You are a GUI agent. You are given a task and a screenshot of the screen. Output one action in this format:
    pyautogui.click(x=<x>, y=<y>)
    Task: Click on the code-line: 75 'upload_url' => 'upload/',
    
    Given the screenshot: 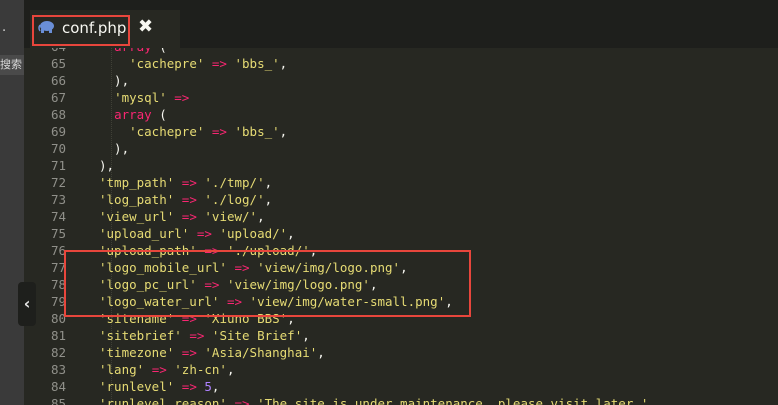 What is the action you would take?
    pyautogui.click(x=401, y=233)
    